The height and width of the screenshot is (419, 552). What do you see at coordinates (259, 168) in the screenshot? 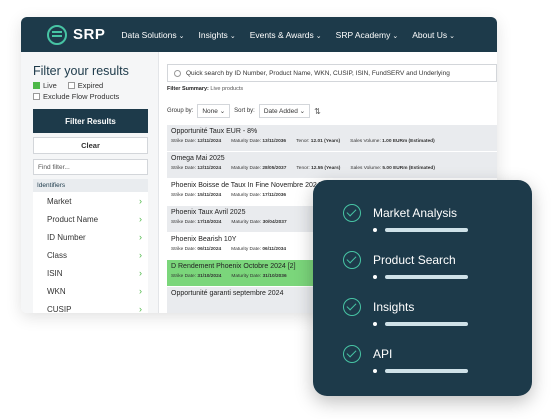
I see `maturity-date: Maturity Date: 28/05/2037` at bounding box center [259, 168].